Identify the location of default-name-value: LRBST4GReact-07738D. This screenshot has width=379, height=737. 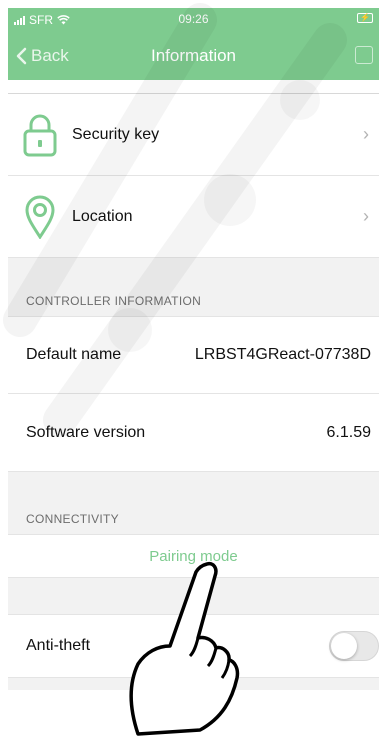
(282, 354).